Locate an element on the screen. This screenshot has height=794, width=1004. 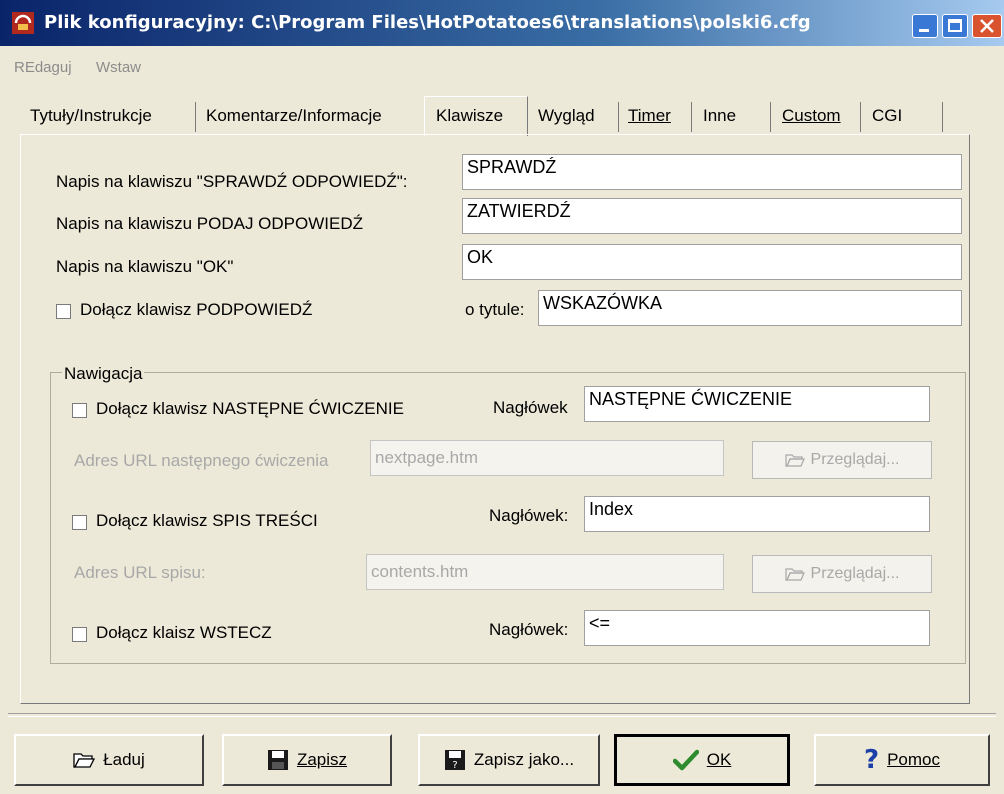
give-answer-button-text-input: ZATWIERDŹ is located at coordinates (712, 216).